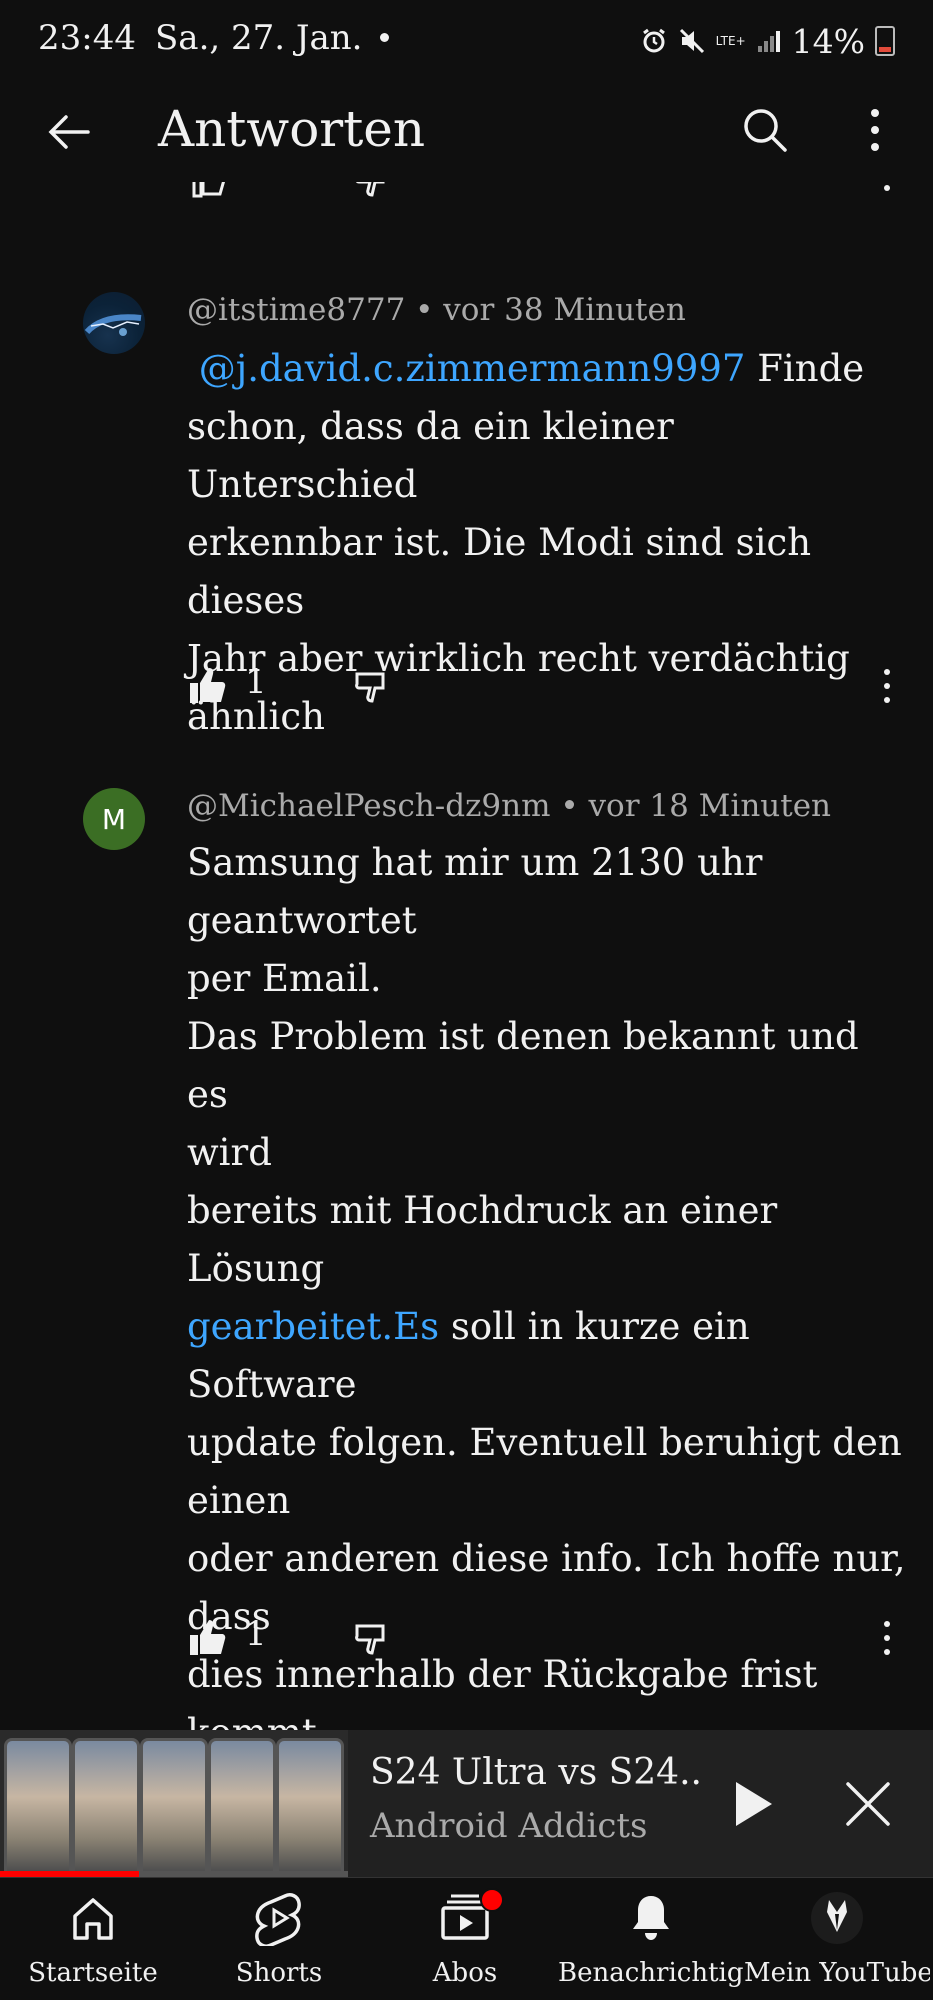 The width and height of the screenshot is (933, 2000). What do you see at coordinates (509, 1826) in the screenshot?
I see `channel-name: Android Addicts` at bounding box center [509, 1826].